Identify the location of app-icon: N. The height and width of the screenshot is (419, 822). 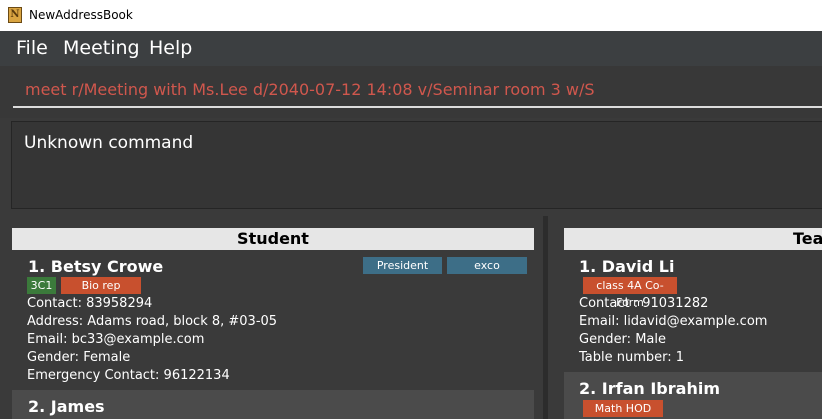
(15, 15).